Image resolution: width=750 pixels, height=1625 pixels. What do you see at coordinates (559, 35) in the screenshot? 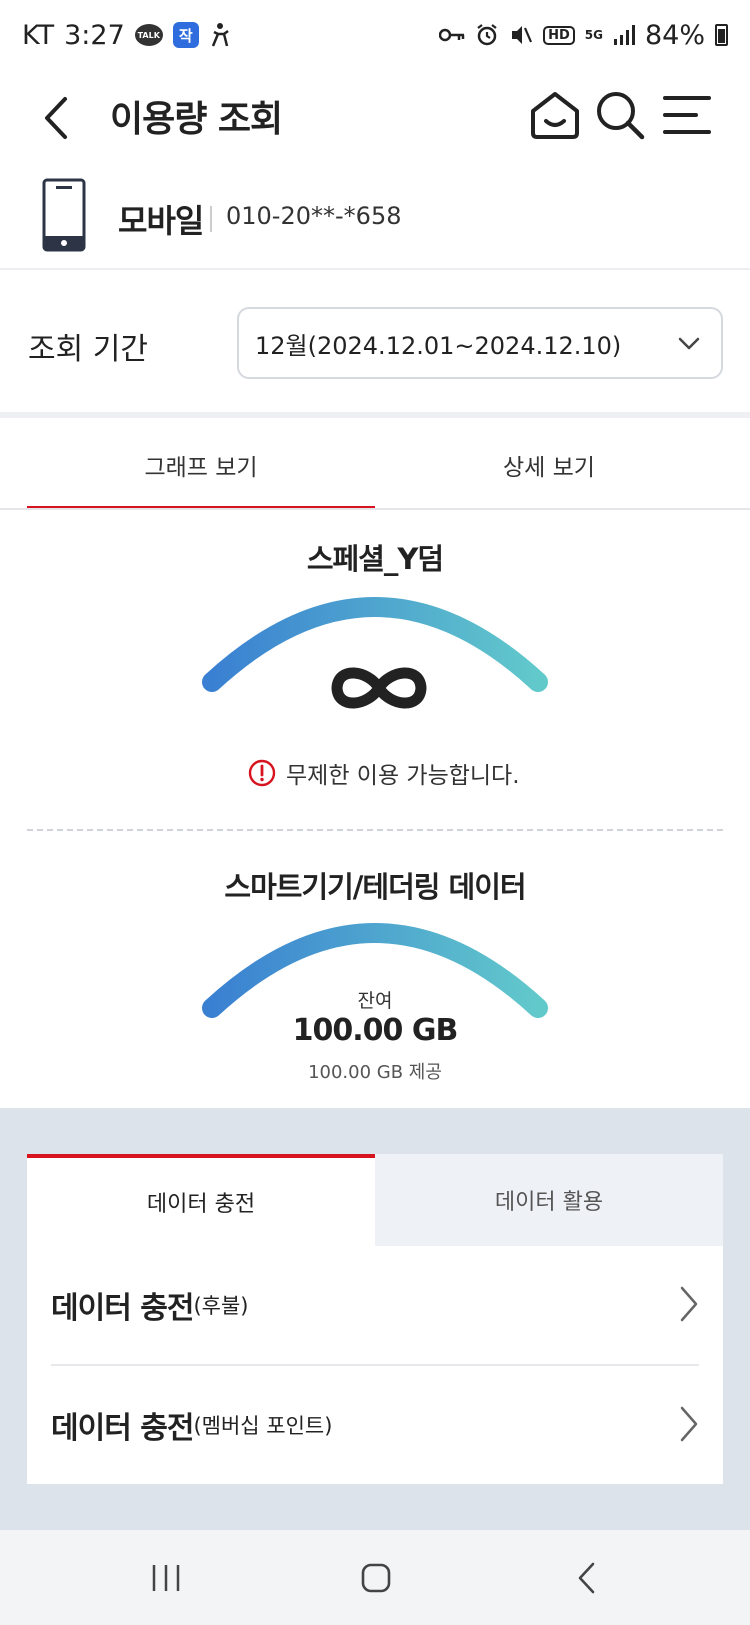
I see `hd-voice-icon: HD` at bounding box center [559, 35].